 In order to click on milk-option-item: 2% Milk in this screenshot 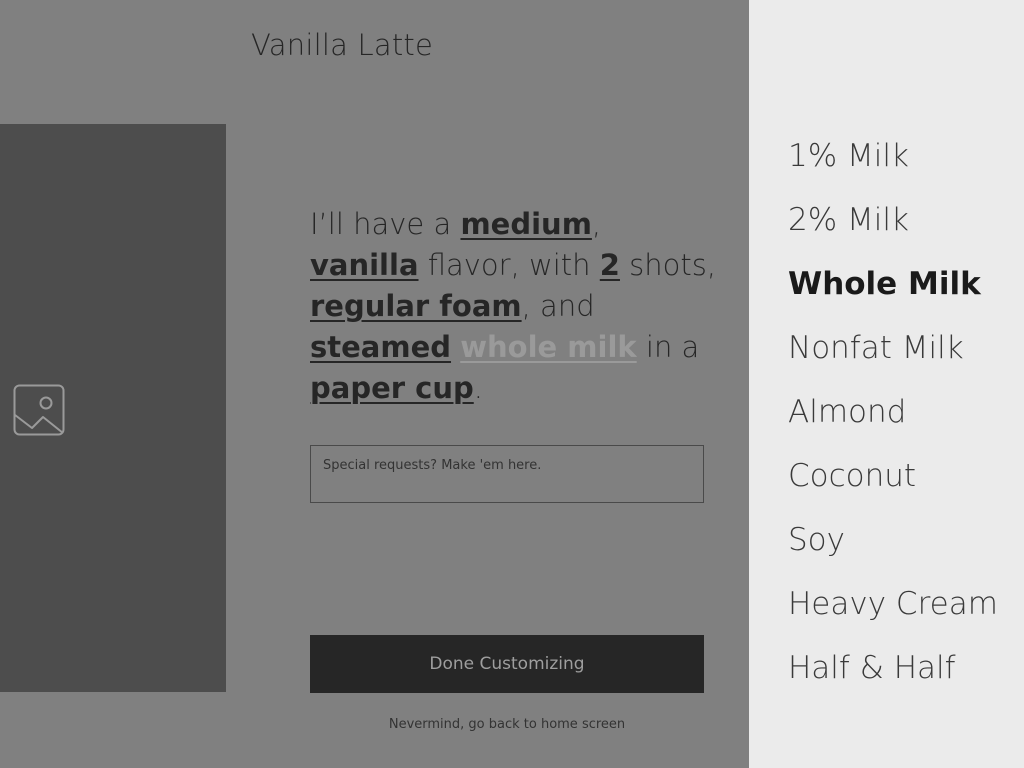, I will do `click(893, 220)`.